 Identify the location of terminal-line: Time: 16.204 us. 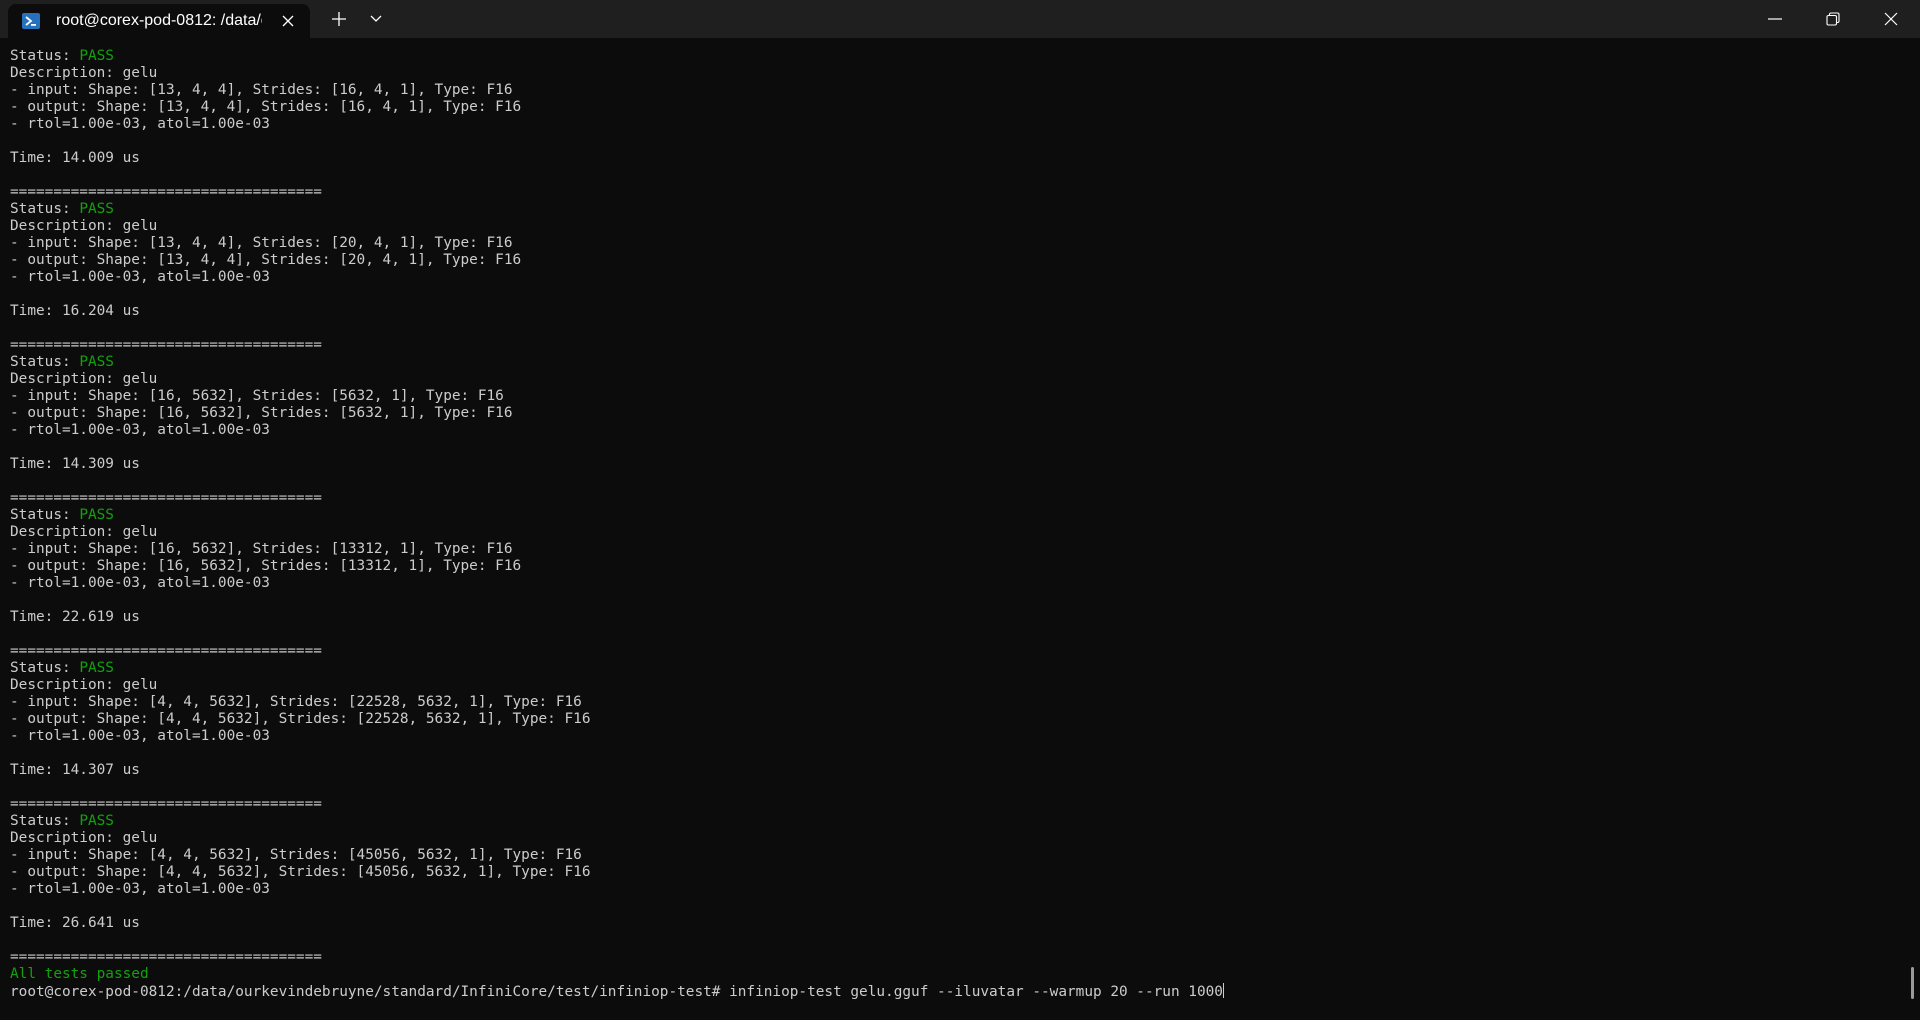
(617, 311).